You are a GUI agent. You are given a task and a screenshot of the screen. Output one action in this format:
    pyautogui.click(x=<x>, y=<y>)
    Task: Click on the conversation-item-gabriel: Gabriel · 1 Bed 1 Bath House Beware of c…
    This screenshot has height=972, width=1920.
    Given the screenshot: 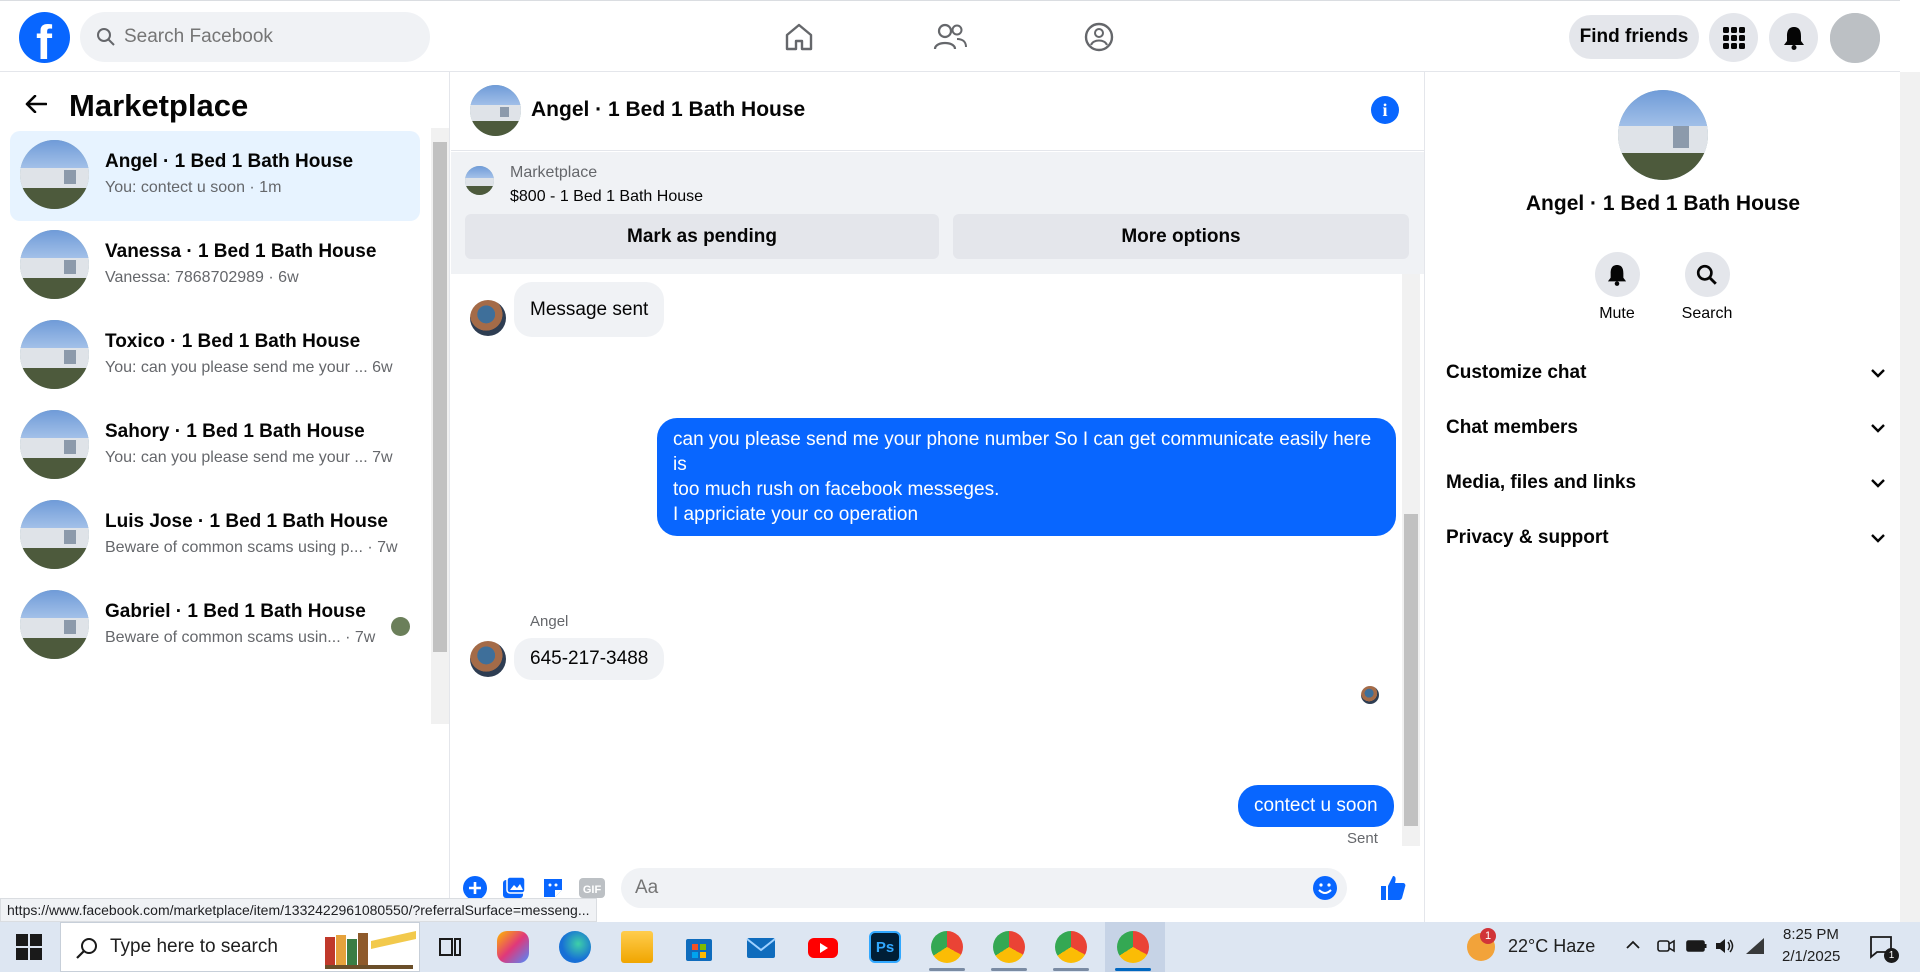 What is the action you would take?
    pyautogui.click(x=215, y=626)
    